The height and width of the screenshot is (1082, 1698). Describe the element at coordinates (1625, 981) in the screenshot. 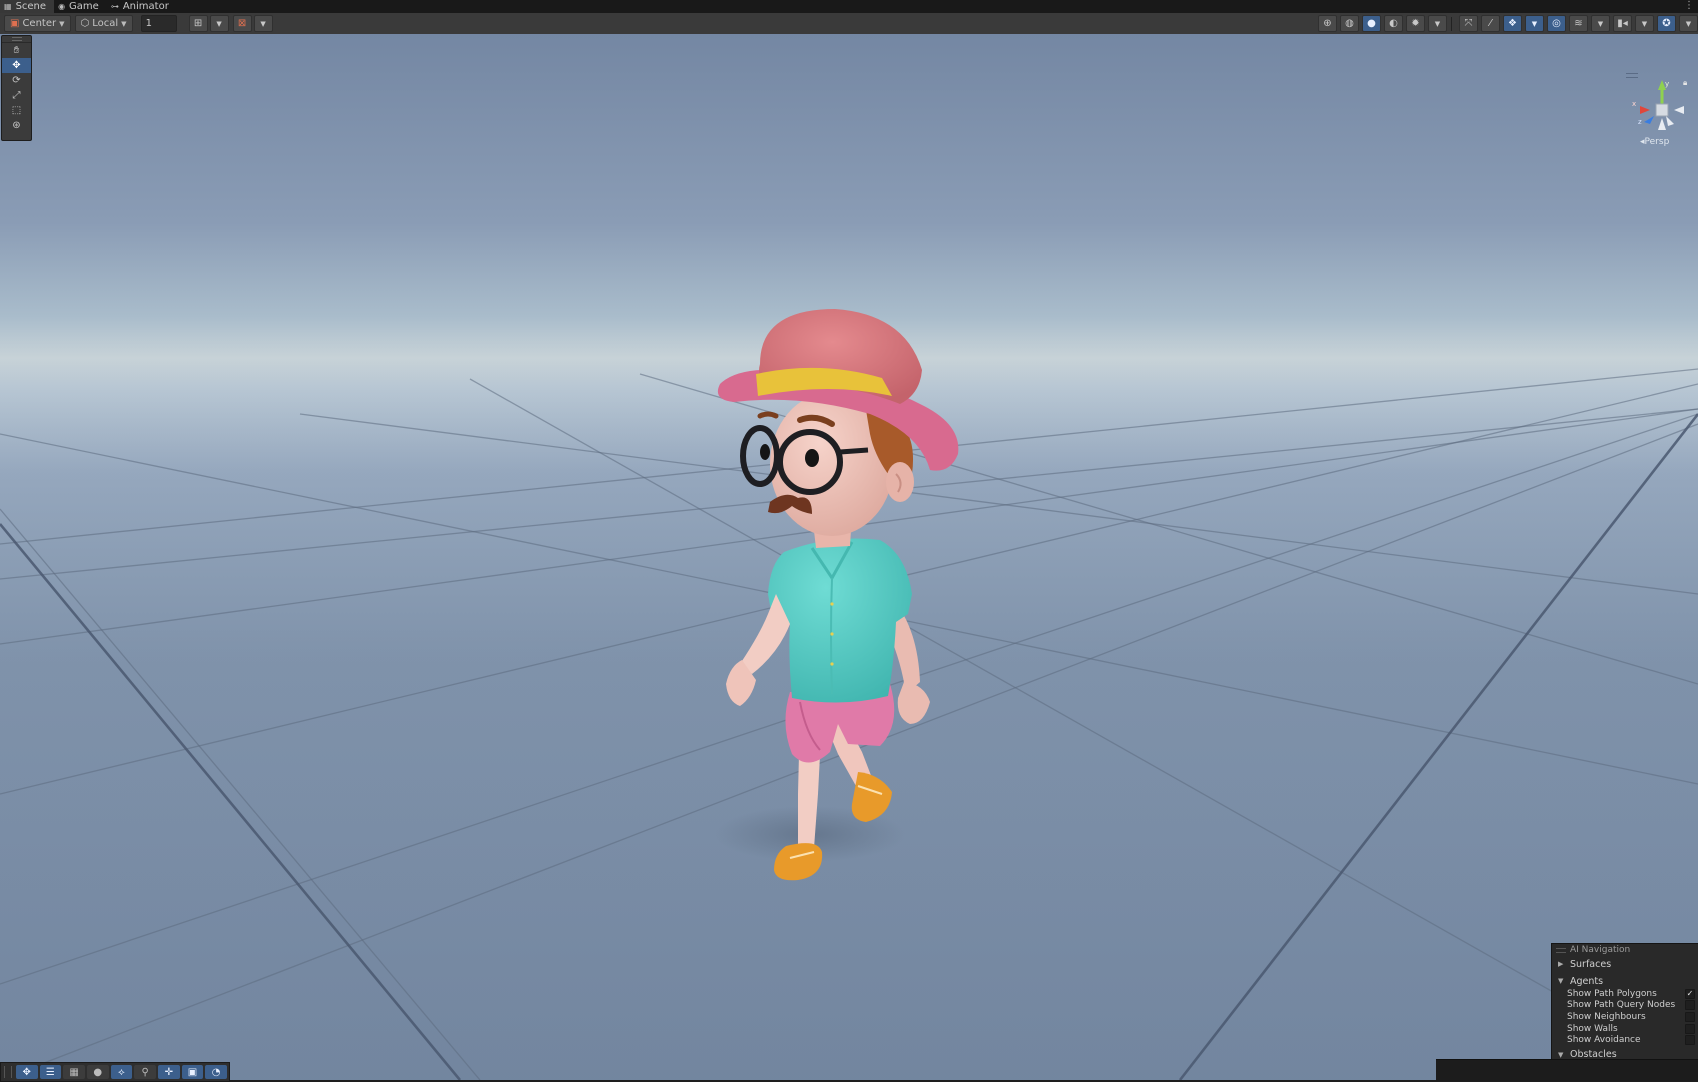

I see `agents-foldout: ▼ Agents` at that location.